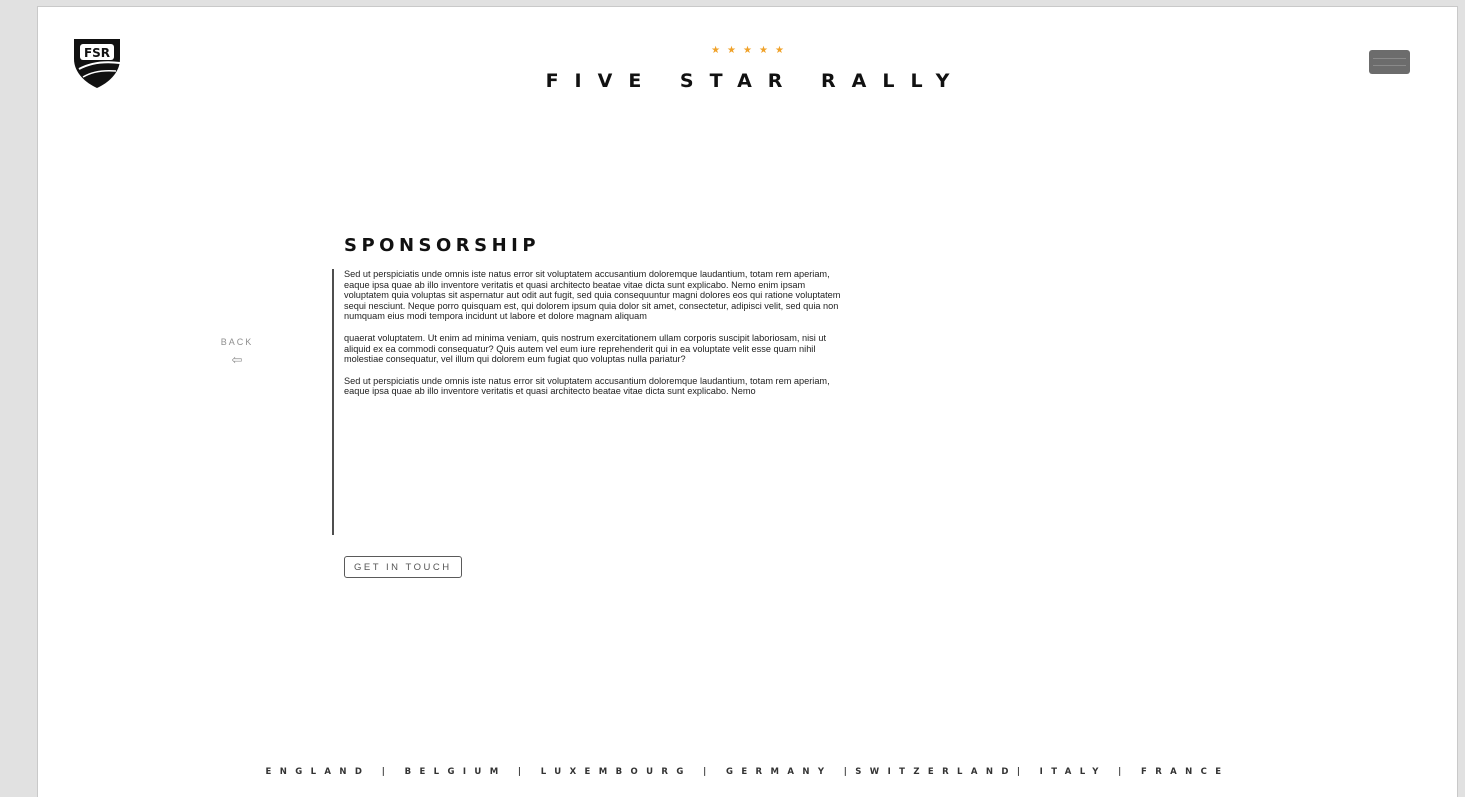  I want to click on hamburger-menu-icon, so click(1389, 62).